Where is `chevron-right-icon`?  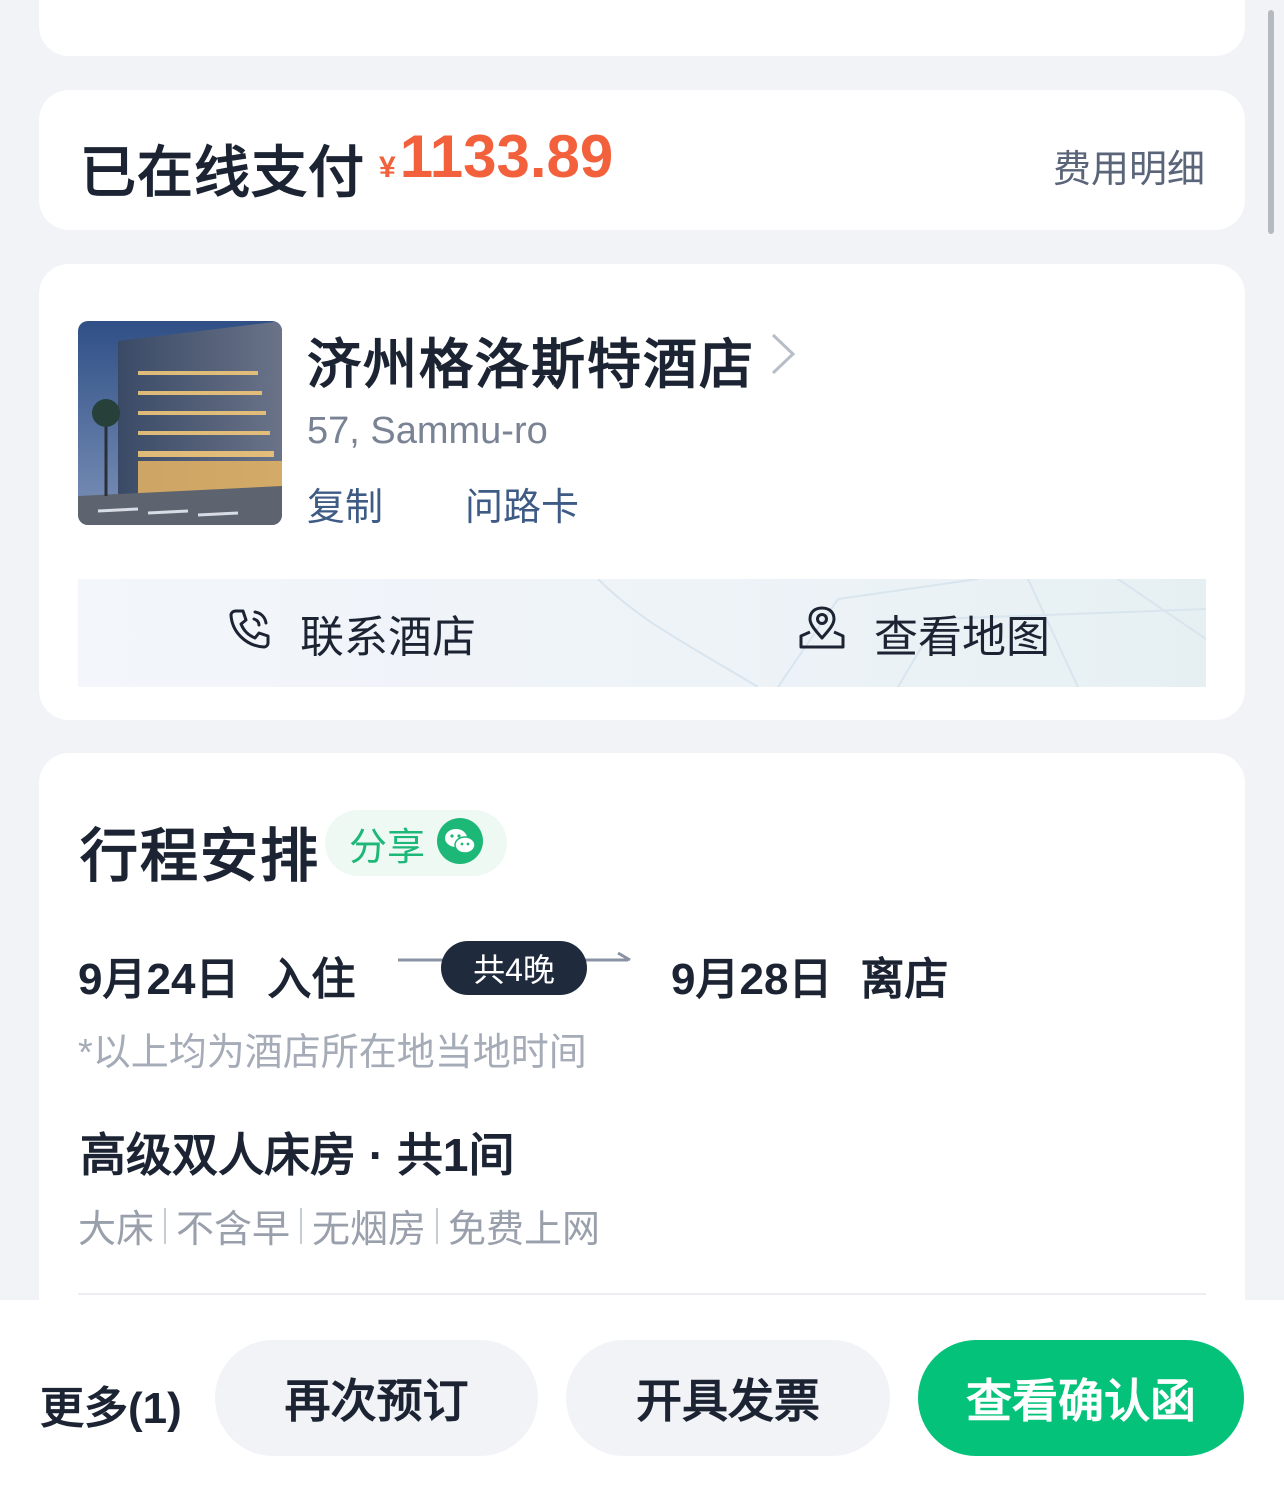
chevron-right-icon is located at coordinates (783, 356).